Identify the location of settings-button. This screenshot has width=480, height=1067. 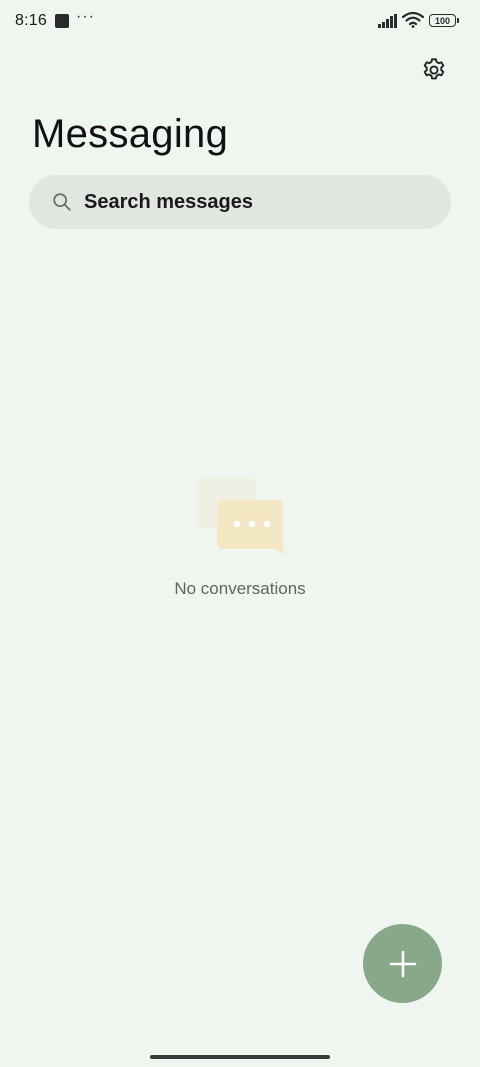
(434, 70).